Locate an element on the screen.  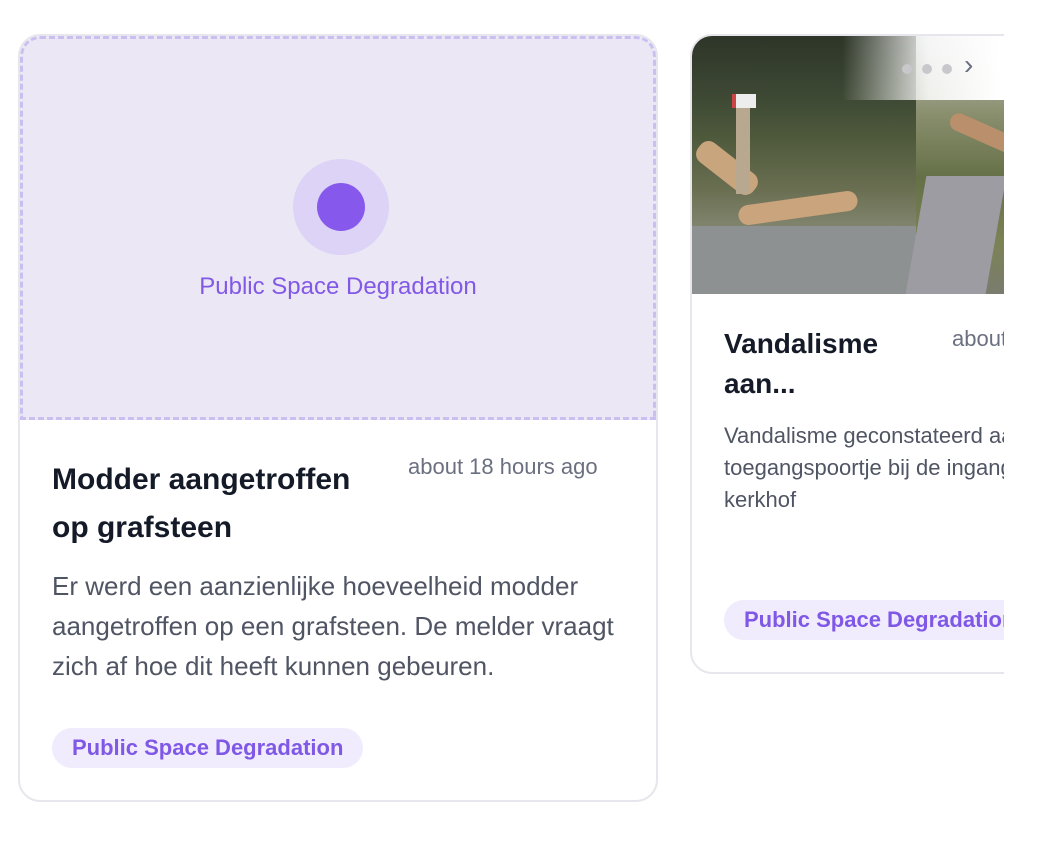
placeholder-category-label: Public Space Degradation is located at coordinates (338, 286).